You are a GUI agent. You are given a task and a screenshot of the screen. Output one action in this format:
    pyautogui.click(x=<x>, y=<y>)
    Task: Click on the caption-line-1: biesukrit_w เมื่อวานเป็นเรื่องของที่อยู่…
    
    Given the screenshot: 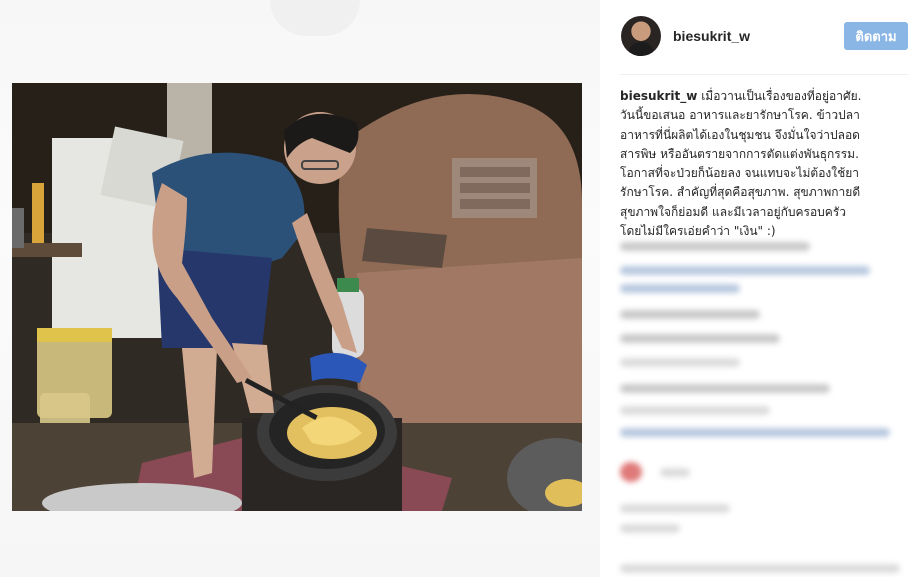 What is the action you would take?
    pyautogui.click(x=762, y=96)
    